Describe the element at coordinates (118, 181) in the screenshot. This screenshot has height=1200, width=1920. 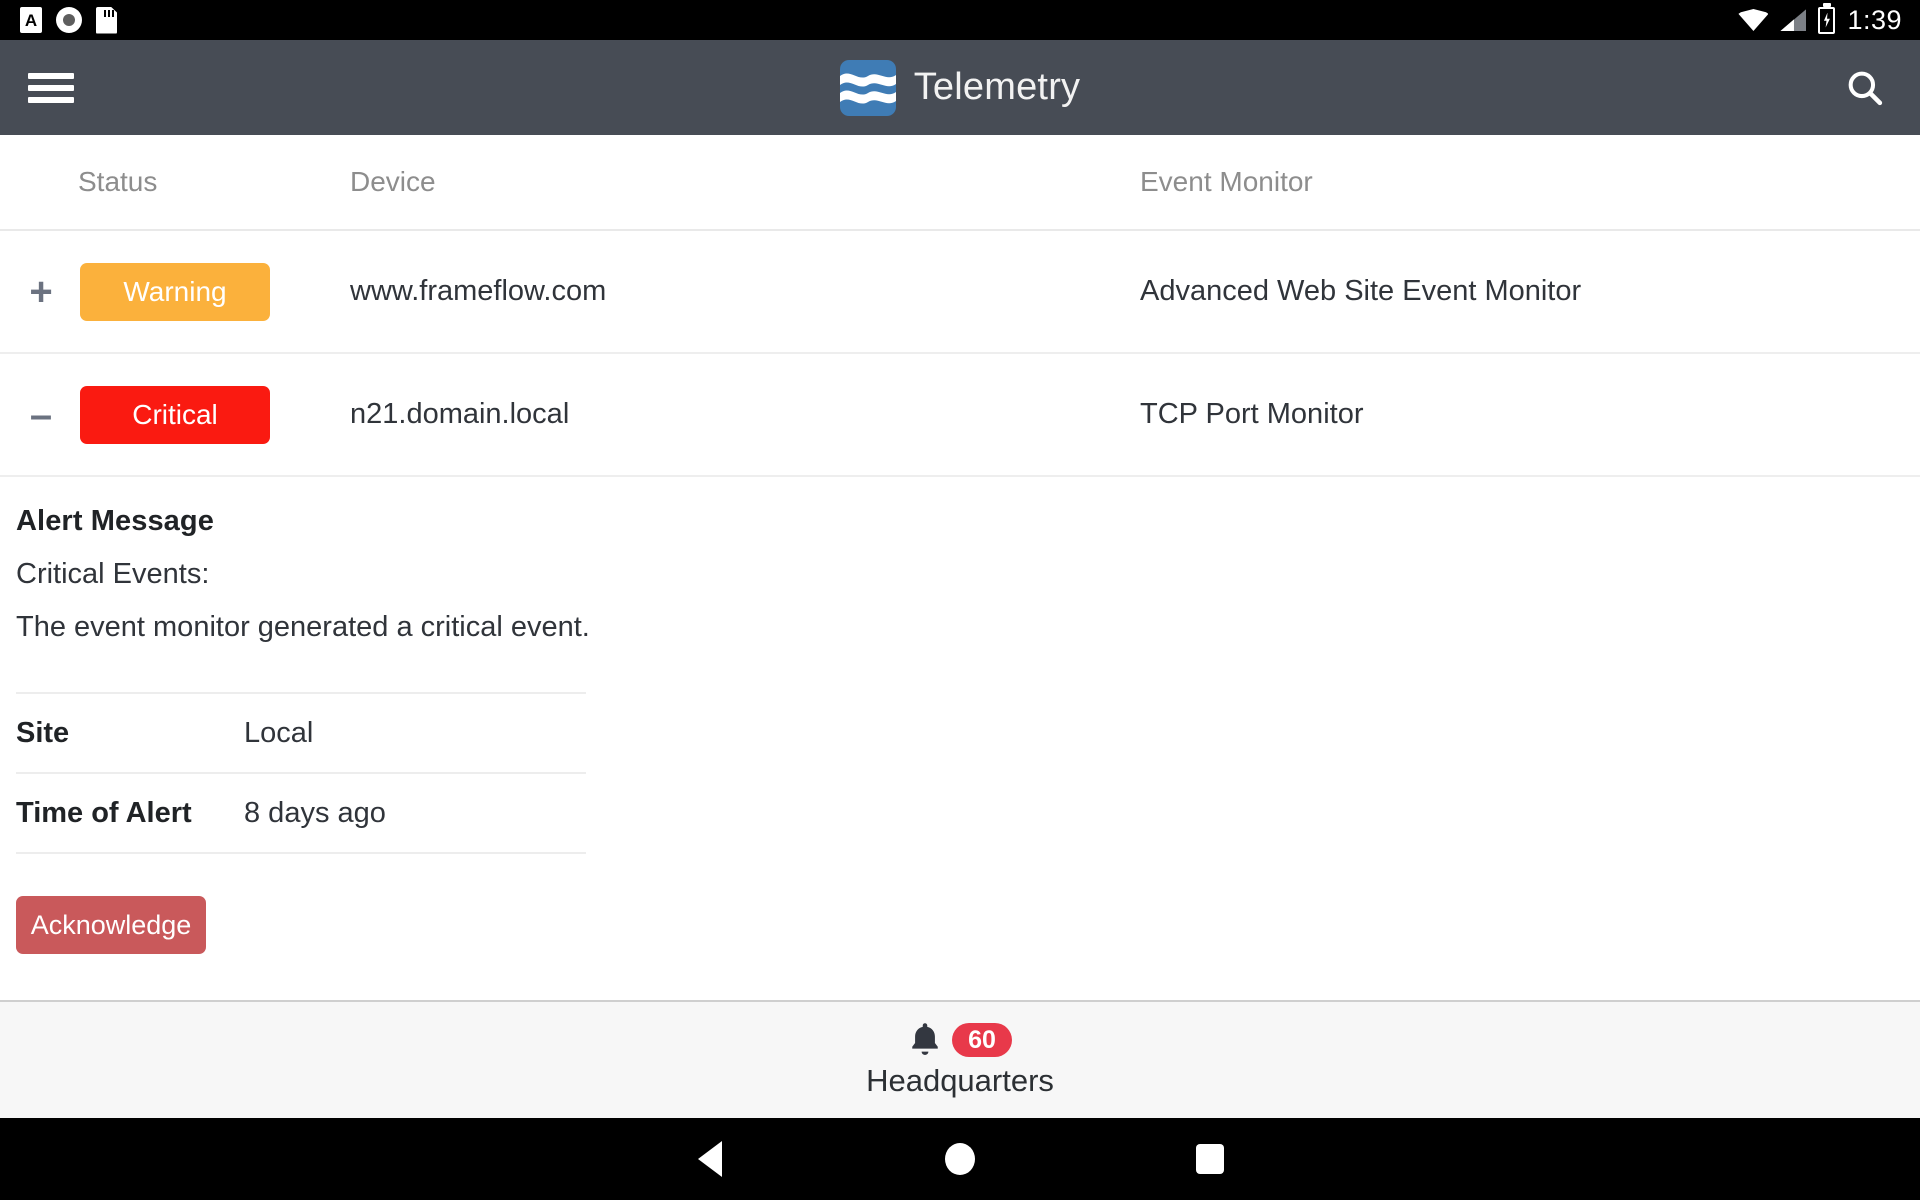
I see `column-header-status: Status` at that location.